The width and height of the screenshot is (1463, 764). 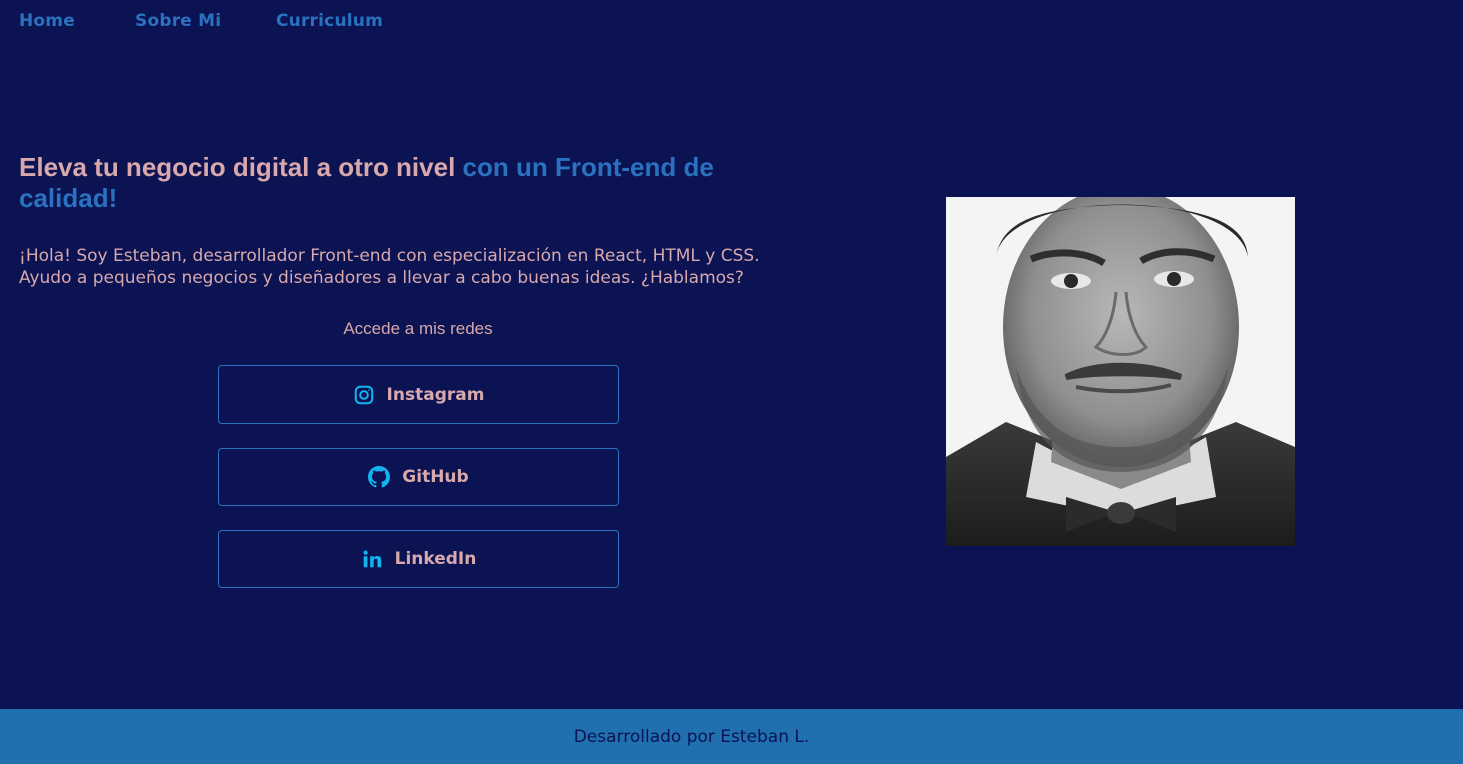 What do you see at coordinates (691, 736) in the screenshot?
I see `footer-credit: Desarrollado por Esteban L.` at bounding box center [691, 736].